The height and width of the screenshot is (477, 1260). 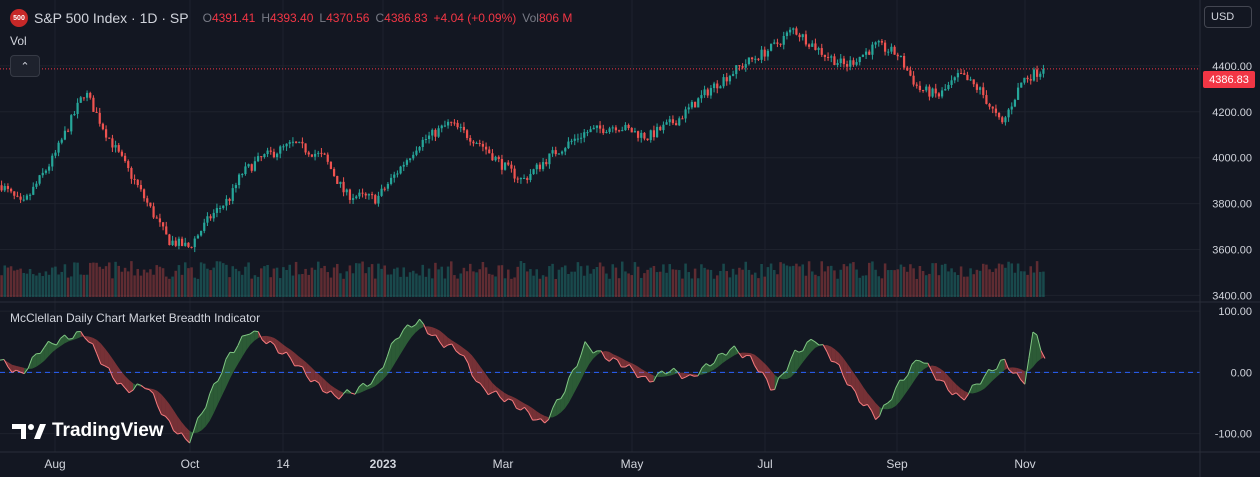 I want to click on symbol-logo: 500, so click(x=19, y=18).